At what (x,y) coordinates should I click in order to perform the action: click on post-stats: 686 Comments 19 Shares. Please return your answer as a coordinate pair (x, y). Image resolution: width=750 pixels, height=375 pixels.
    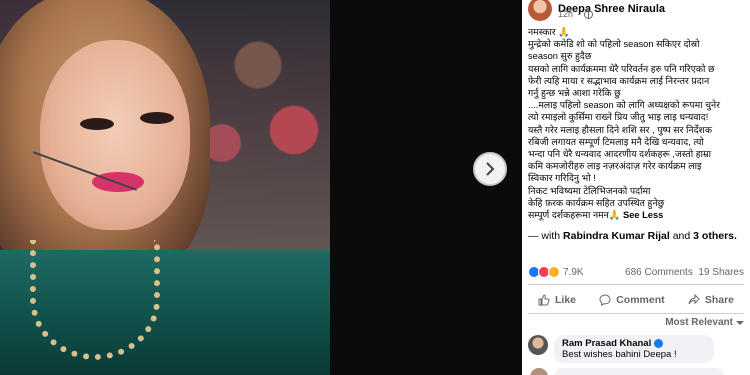
    Looking at the image, I should click on (684, 272).